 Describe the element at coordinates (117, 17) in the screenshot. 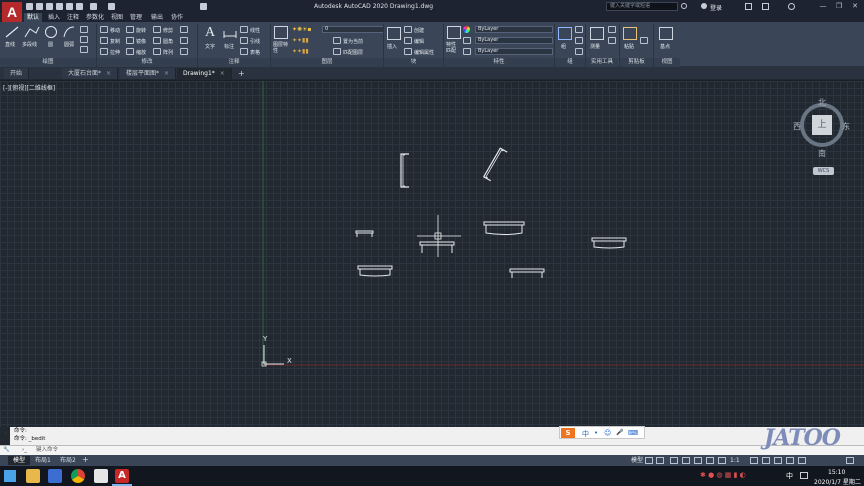

I see `tab-view: 视图` at that location.